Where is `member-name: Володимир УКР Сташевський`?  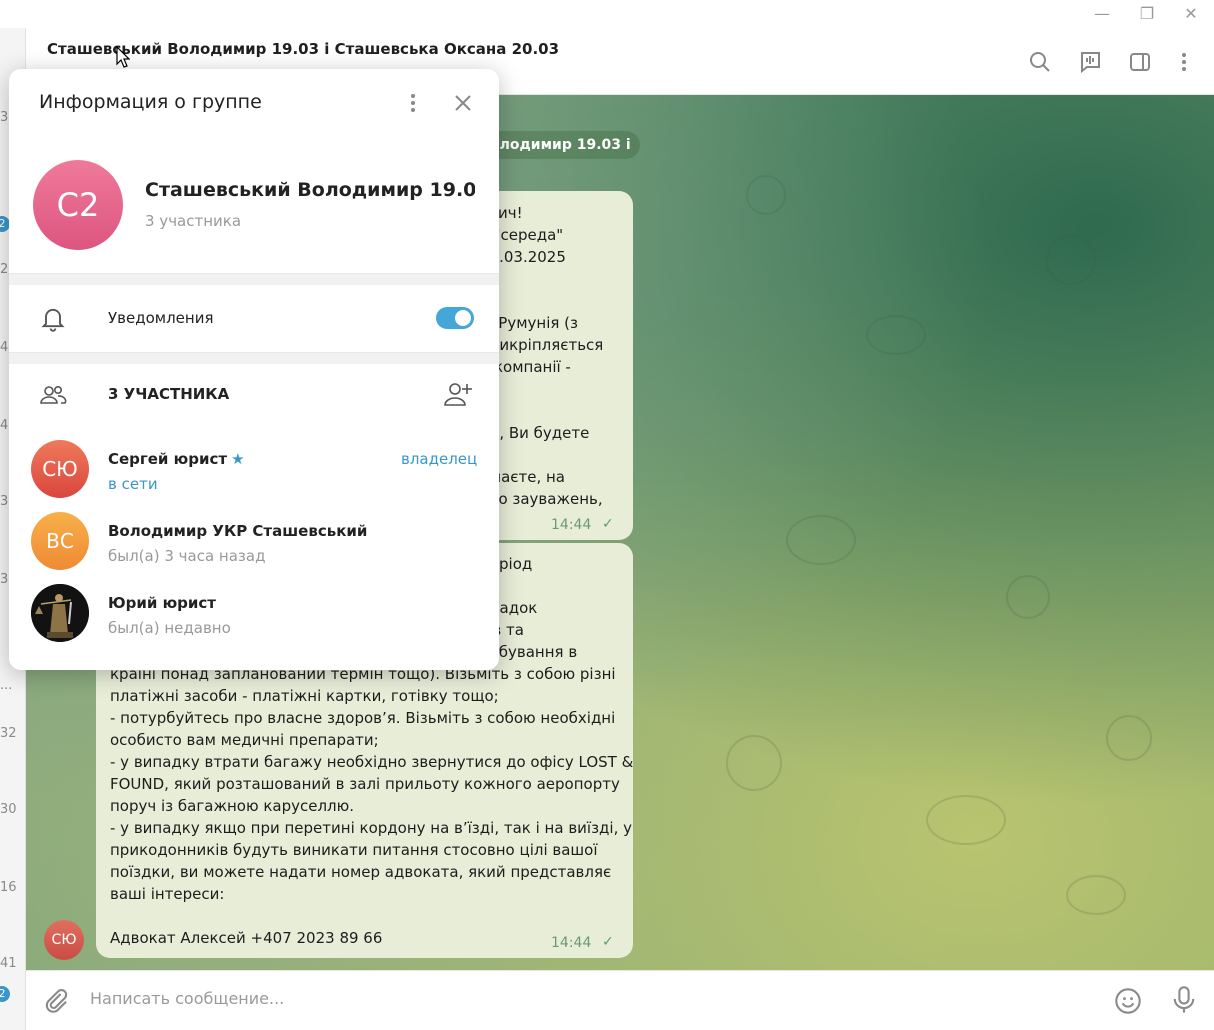 member-name: Володимир УКР Сташевський is located at coordinates (238, 531).